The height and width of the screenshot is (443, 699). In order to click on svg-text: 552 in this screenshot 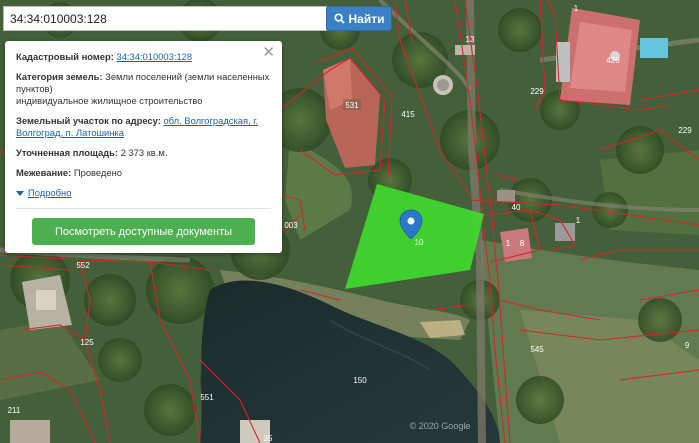, I will do `click(83, 265)`.